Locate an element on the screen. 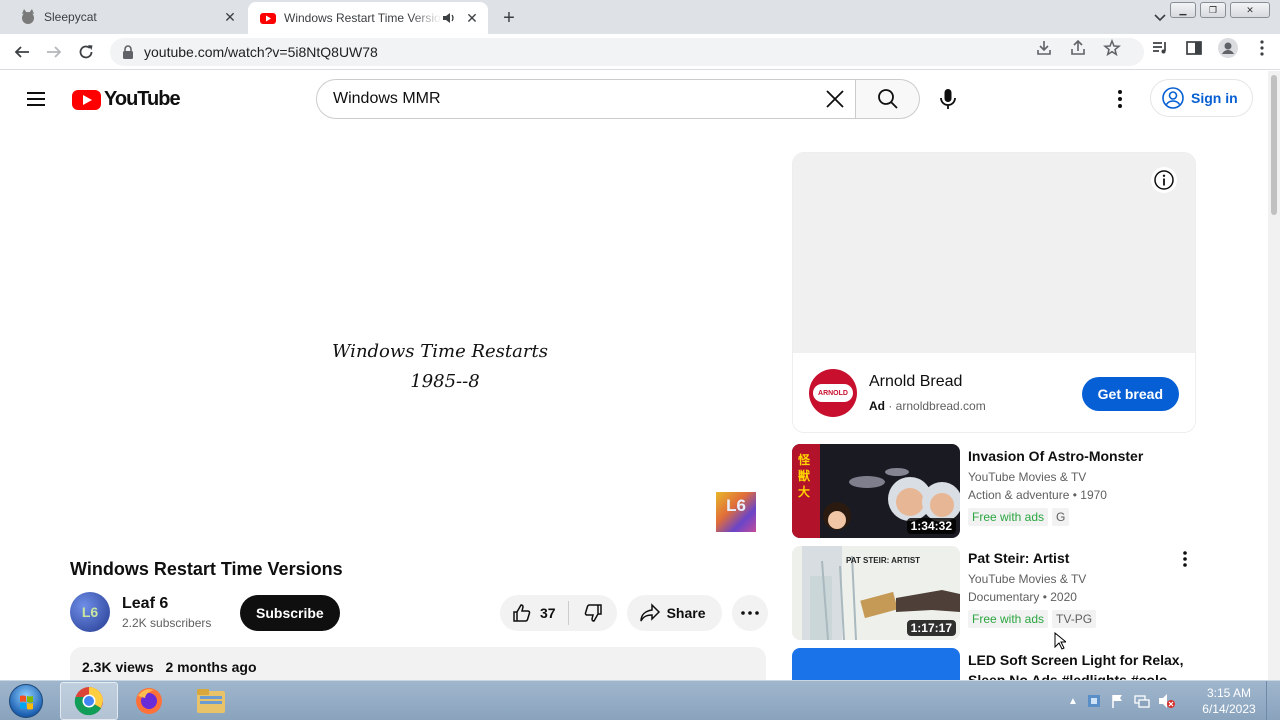  cat-favicon-icon is located at coordinates (28, 16).